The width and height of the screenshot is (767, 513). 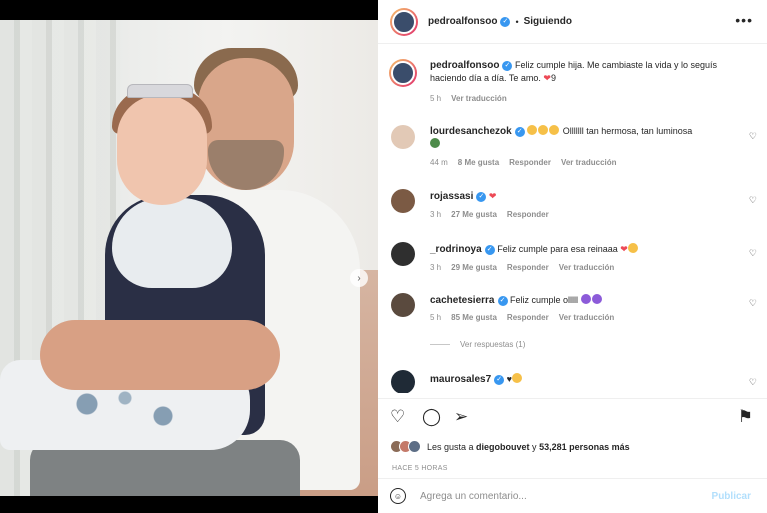 I want to click on comment-text: cachetesierra ✓ Feliz cumple olllll, so click(x=589, y=300).